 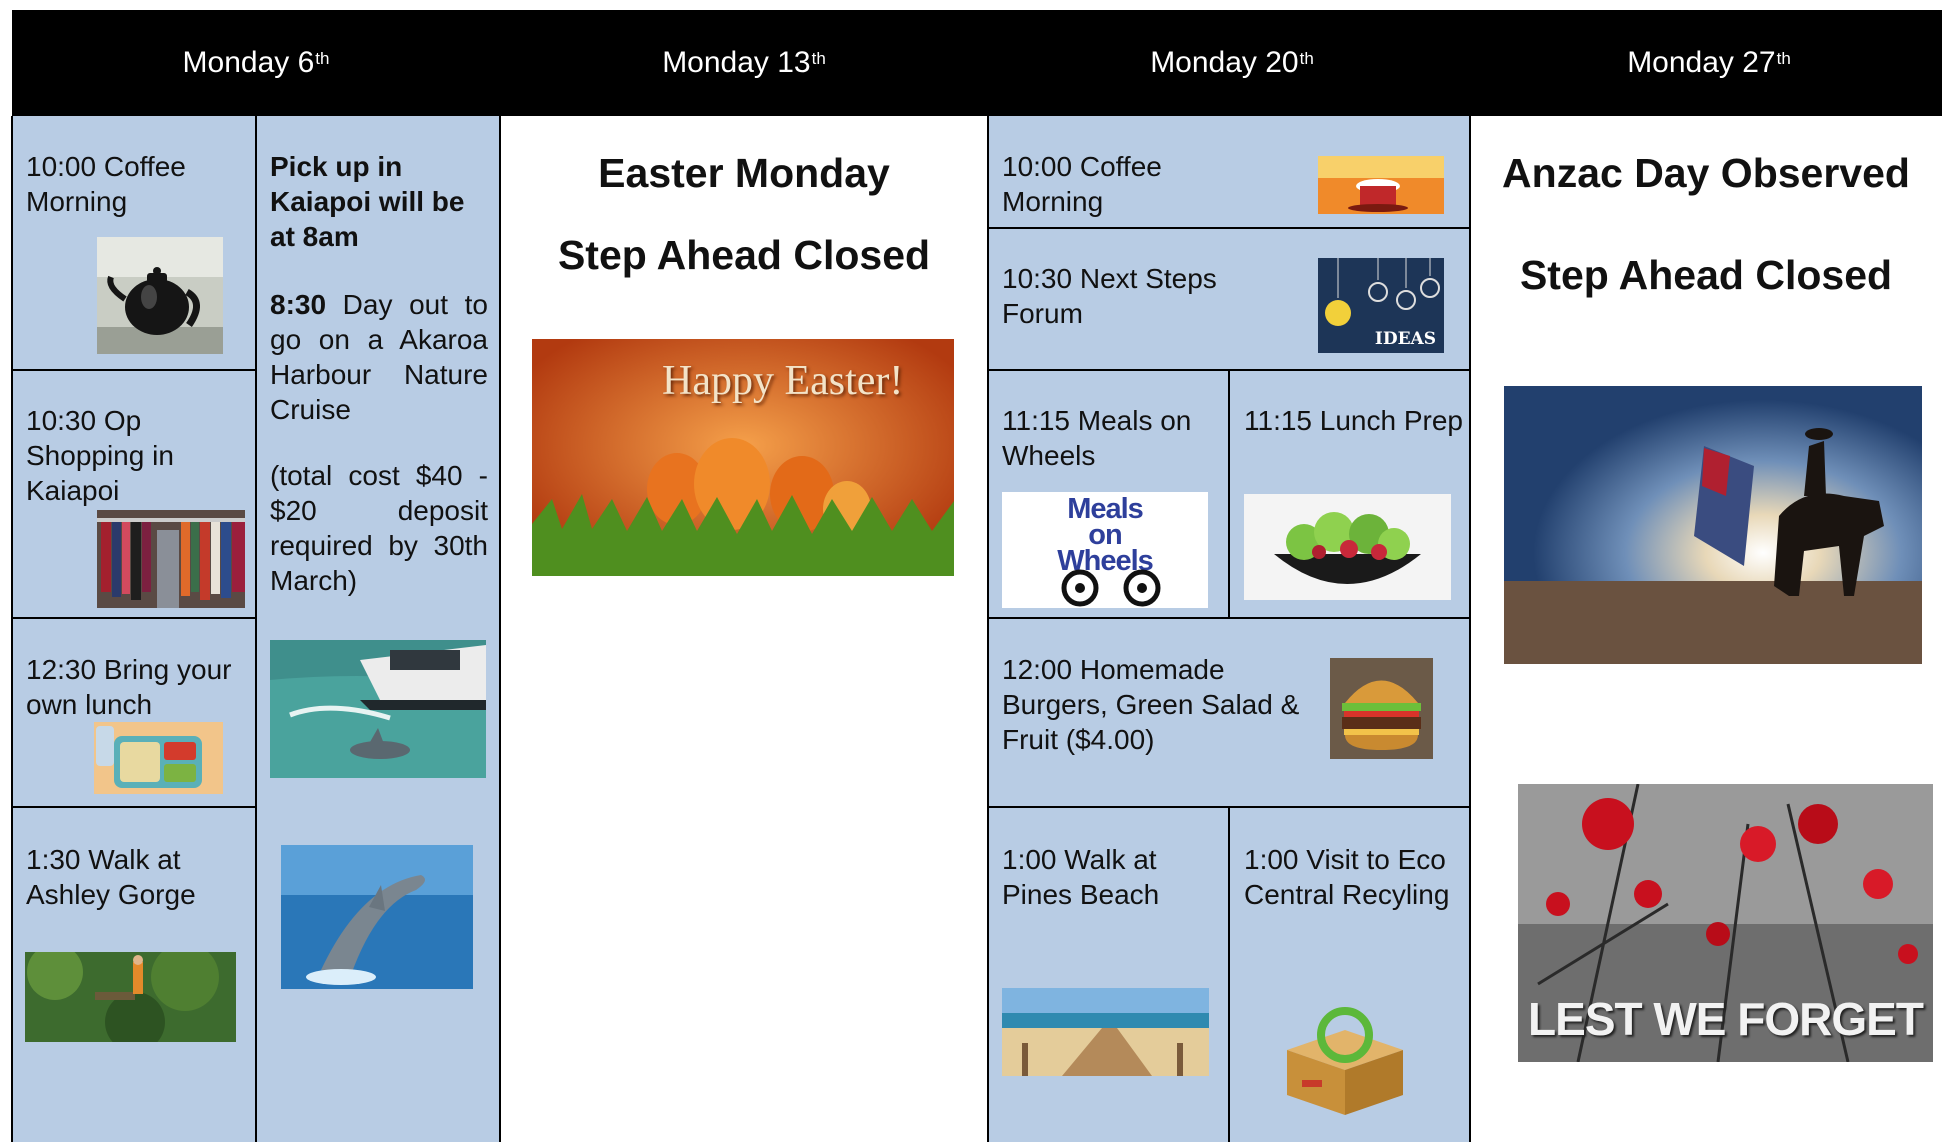 What do you see at coordinates (1347, 547) in the screenshot?
I see `salad-bowl-image` at bounding box center [1347, 547].